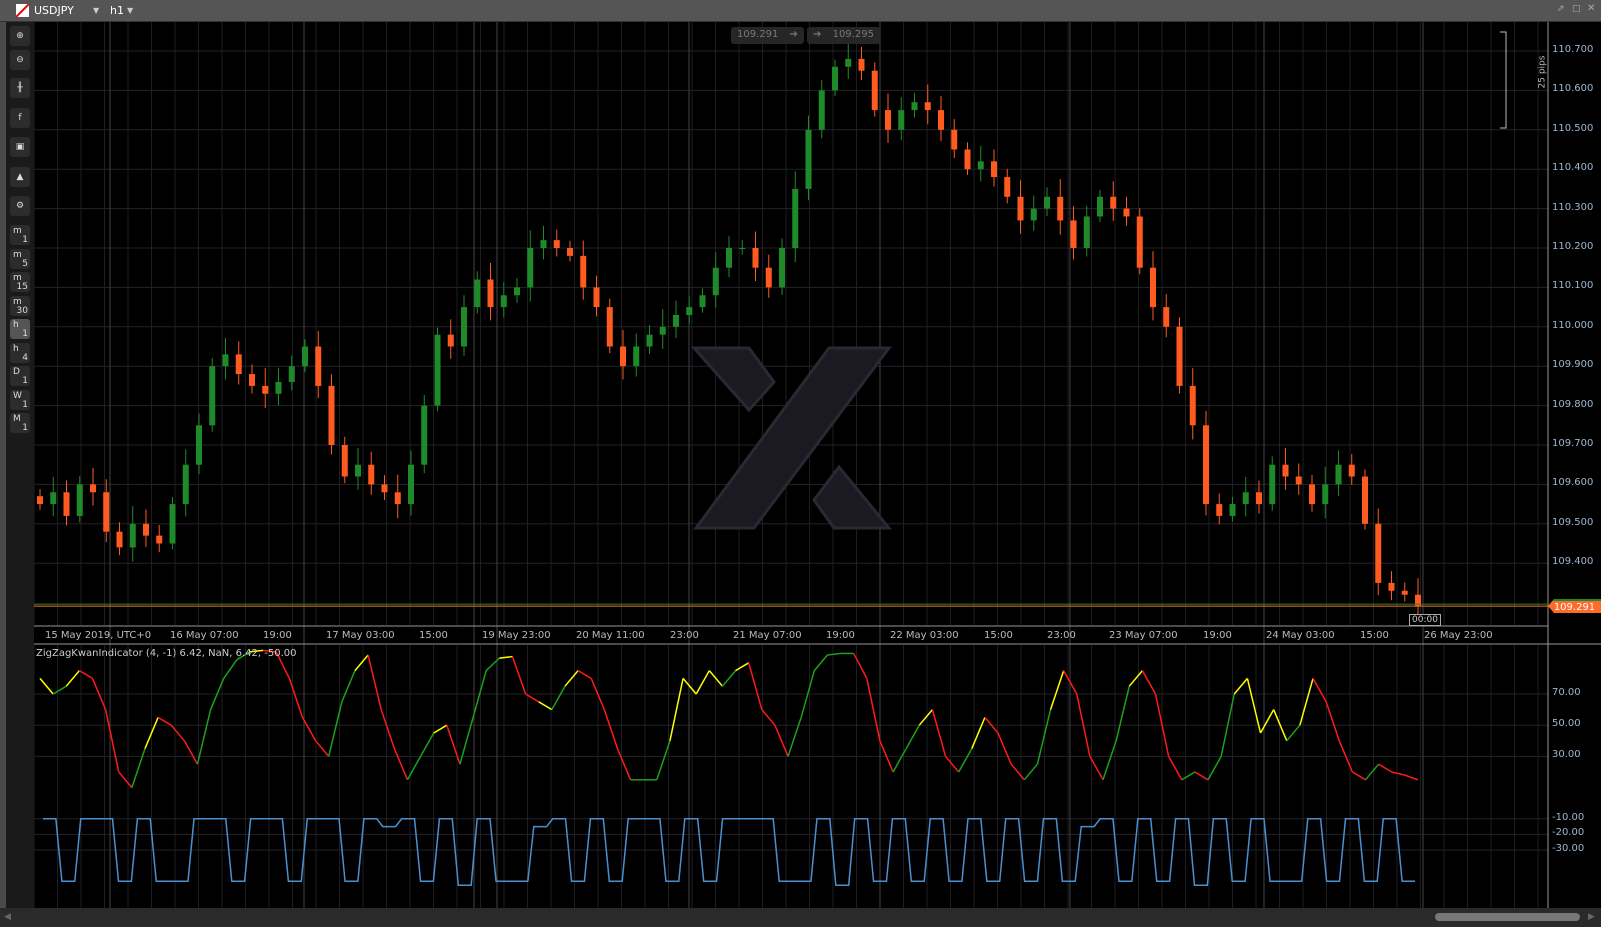  What do you see at coordinates (20, 60) in the screenshot?
I see `zoom-out-icon: ⊖` at bounding box center [20, 60].